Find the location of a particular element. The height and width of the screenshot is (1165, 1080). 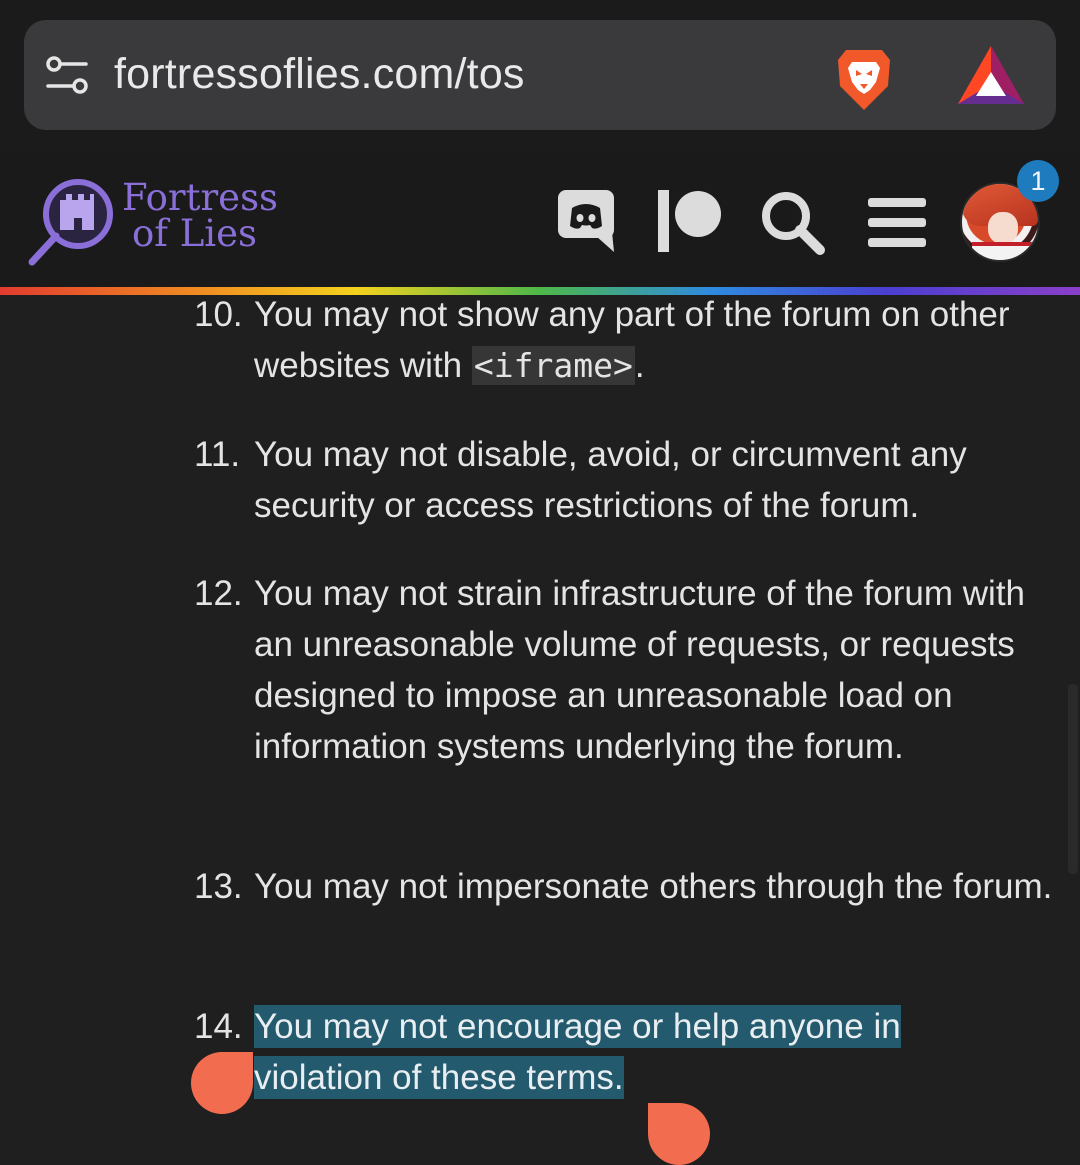

selection-start-handle is located at coordinates (222, 1083).